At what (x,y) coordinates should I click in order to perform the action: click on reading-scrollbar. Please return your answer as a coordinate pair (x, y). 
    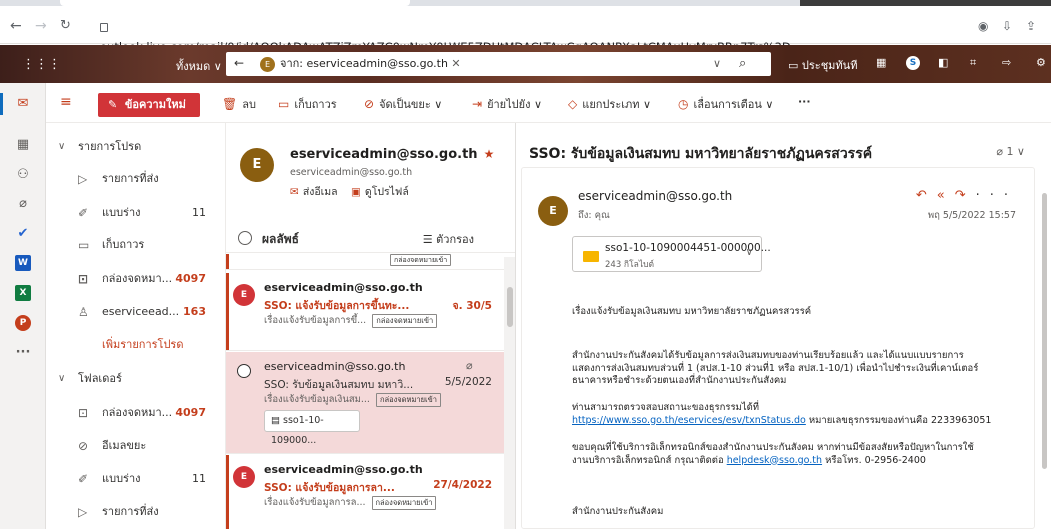
    Looking at the image, I should click on (1045, 323).